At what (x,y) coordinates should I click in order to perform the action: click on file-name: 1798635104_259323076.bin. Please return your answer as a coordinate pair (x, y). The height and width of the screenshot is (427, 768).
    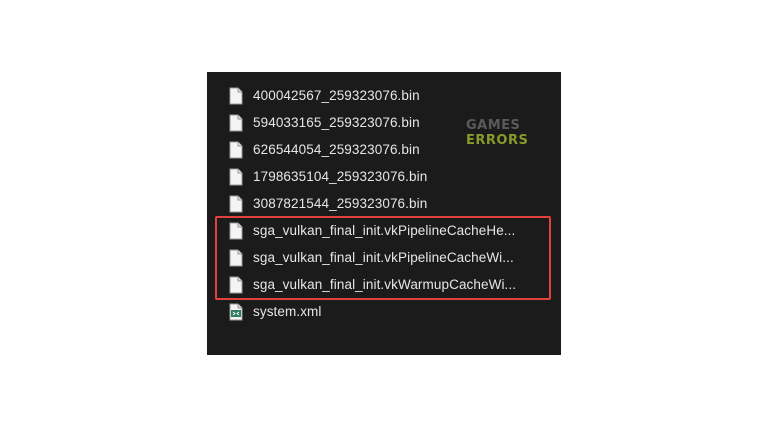
    Looking at the image, I should click on (340, 176).